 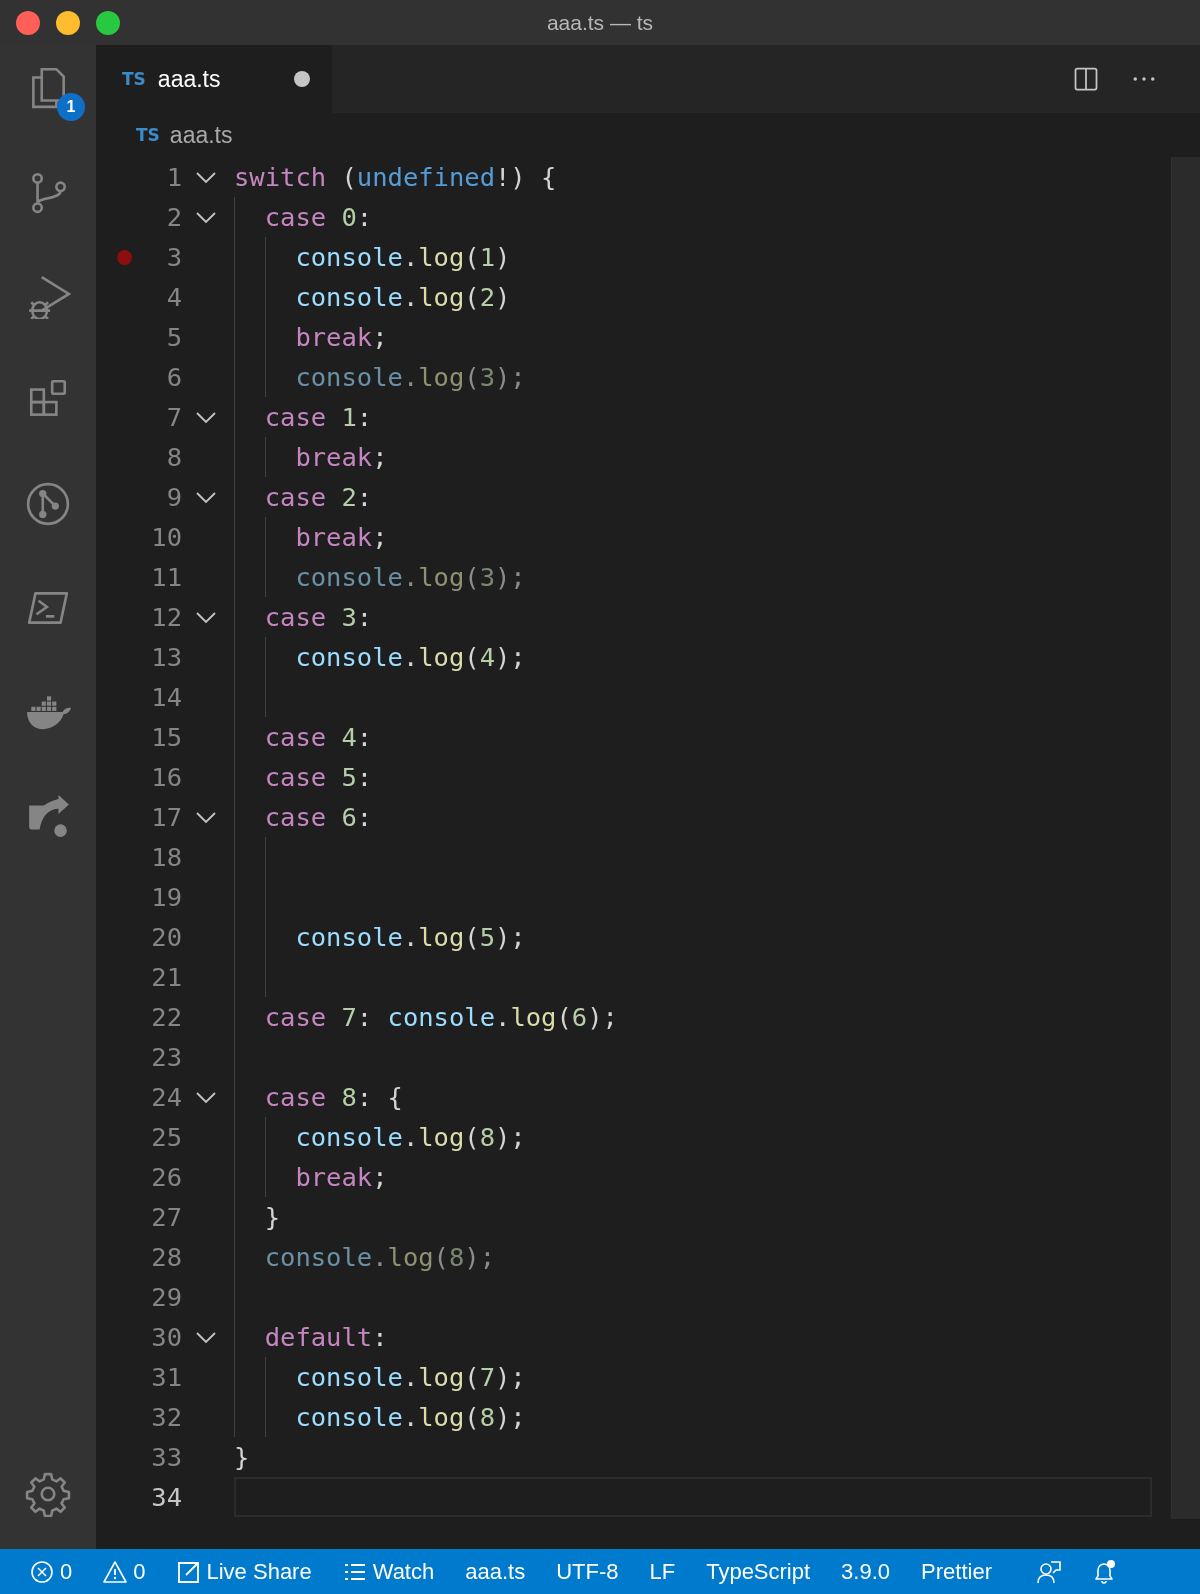 I want to click on tab-title: aaa.ts, so click(x=189, y=79).